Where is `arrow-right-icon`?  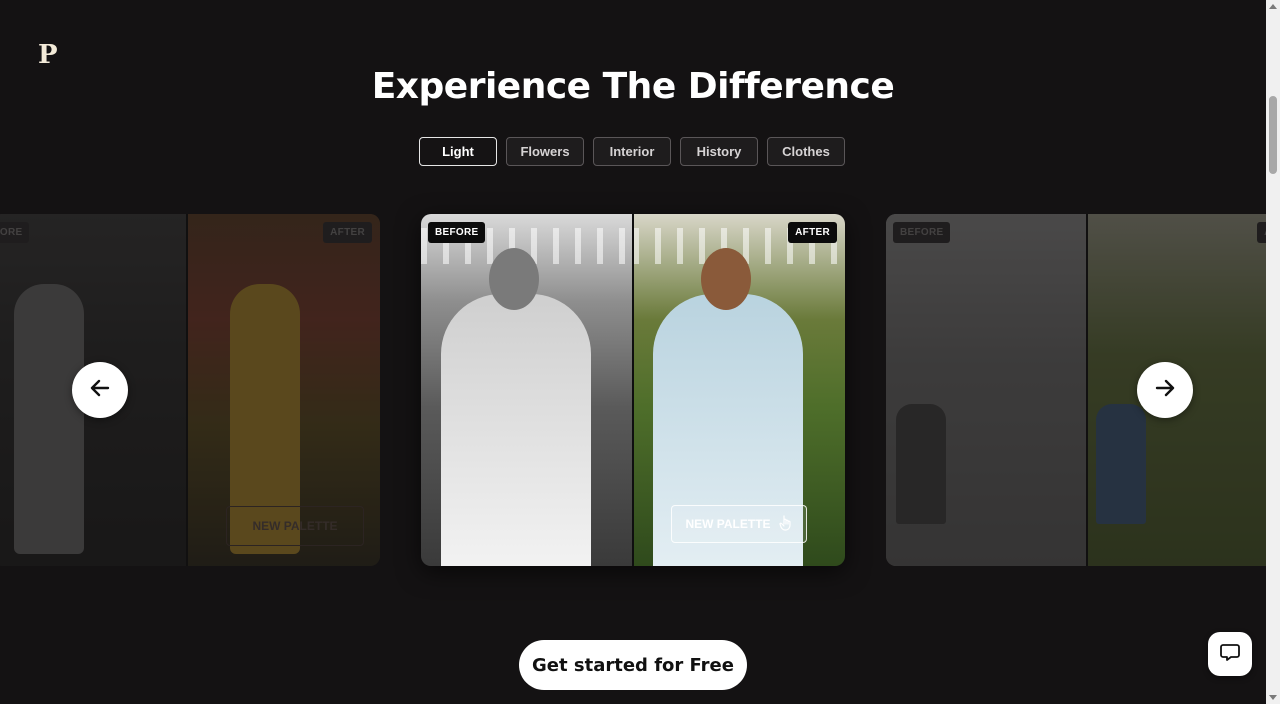
arrow-right-icon is located at coordinates (1165, 390).